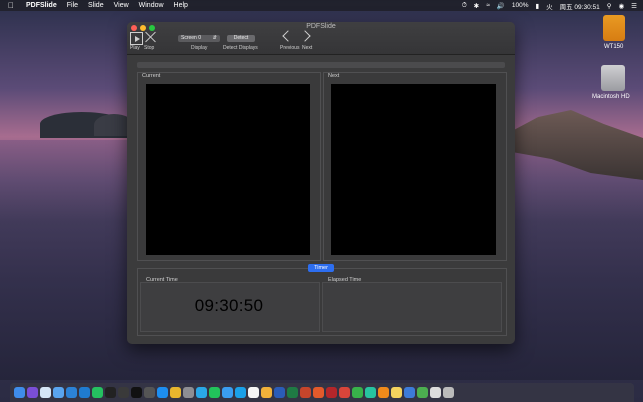 Image resolution: width=643 pixels, height=402 pixels. Describe the element at coordinates (214, 392) in the screenshot. I see `wechat2-icon` at that location.